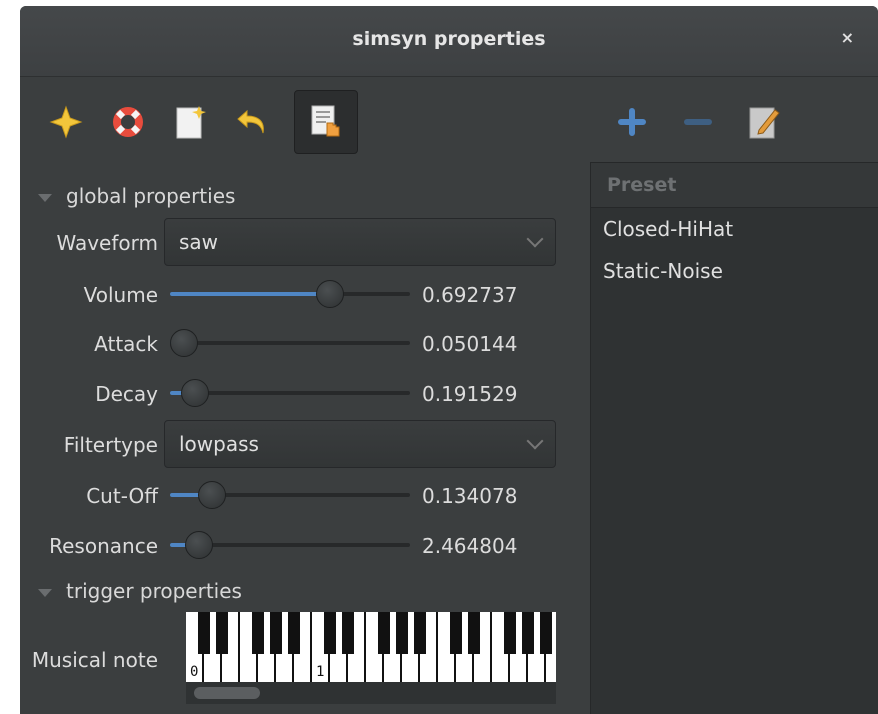 Image resolution: width=878 pixels, height=714 pixels. Describe the element at coordinates (199, 242) in the screenshot. I see `waveform-value: saw` at that location.